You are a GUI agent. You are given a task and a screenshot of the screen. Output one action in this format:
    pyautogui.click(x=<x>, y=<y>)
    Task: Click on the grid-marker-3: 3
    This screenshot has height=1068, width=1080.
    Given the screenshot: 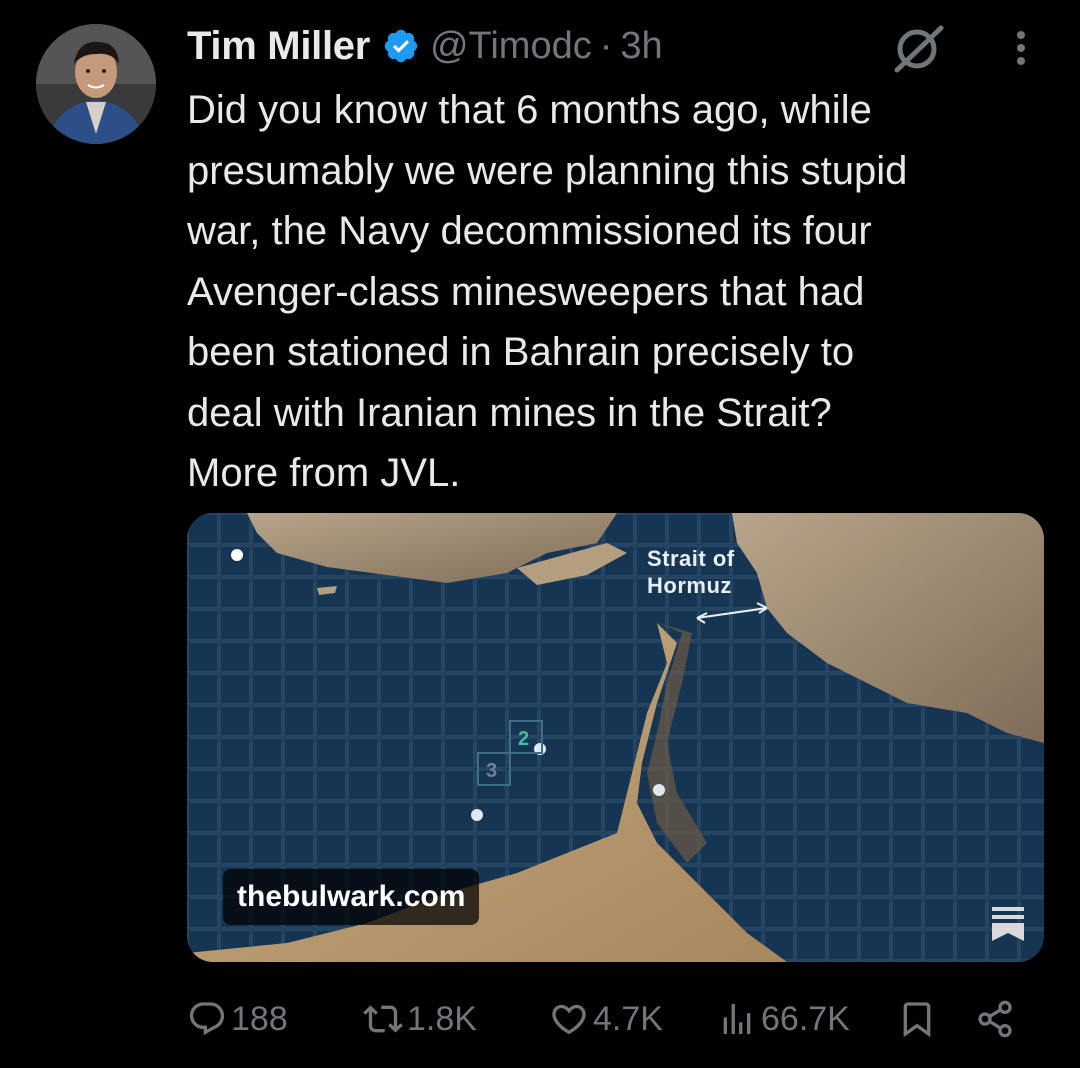 What is the action you would take?
    pyautogui.click(x=491, y=771)
    